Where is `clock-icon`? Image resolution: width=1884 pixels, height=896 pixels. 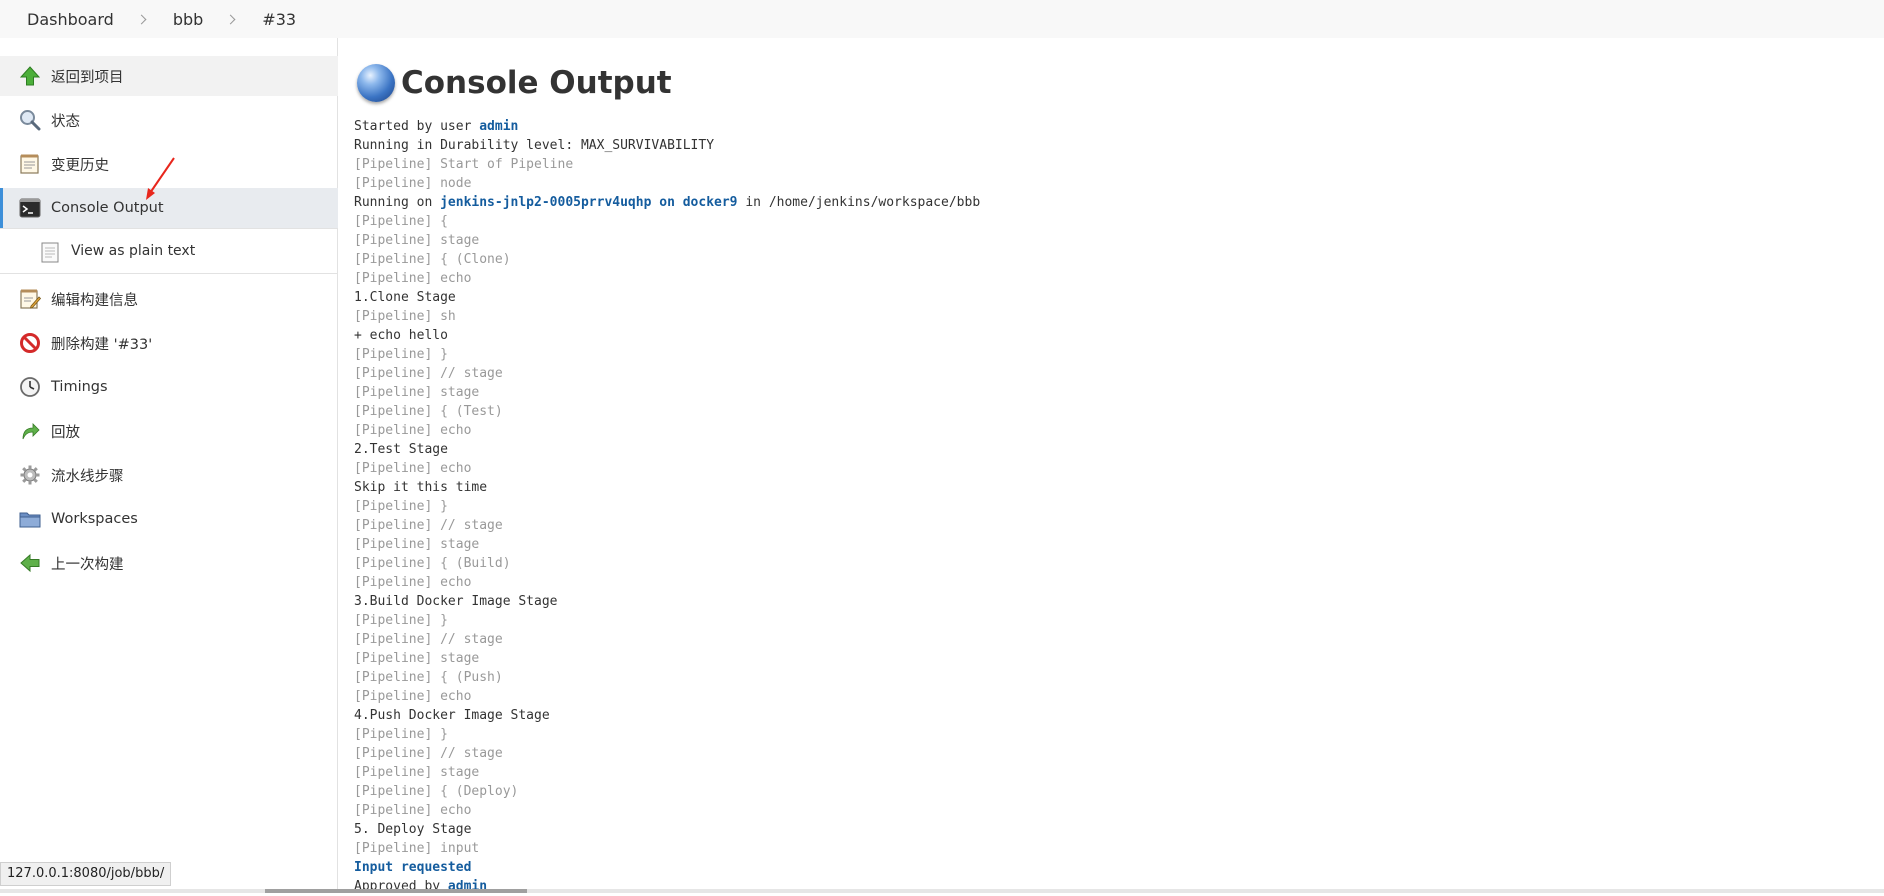
clock-icon is located at coordinates (30, 387).